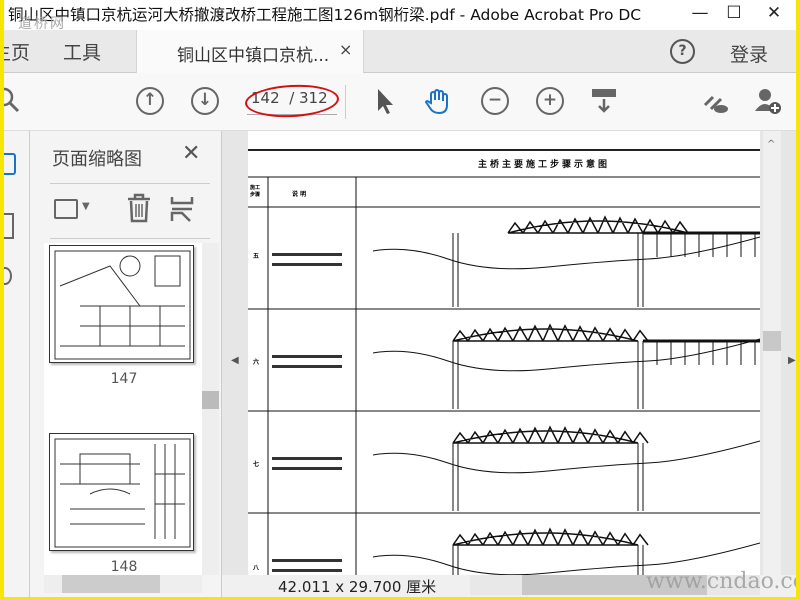  What do you see at coordinates (235, 360) in the screenshot?
I see `collapse-panel-arrow-icon: ◀` at bounding box center [235, 360].